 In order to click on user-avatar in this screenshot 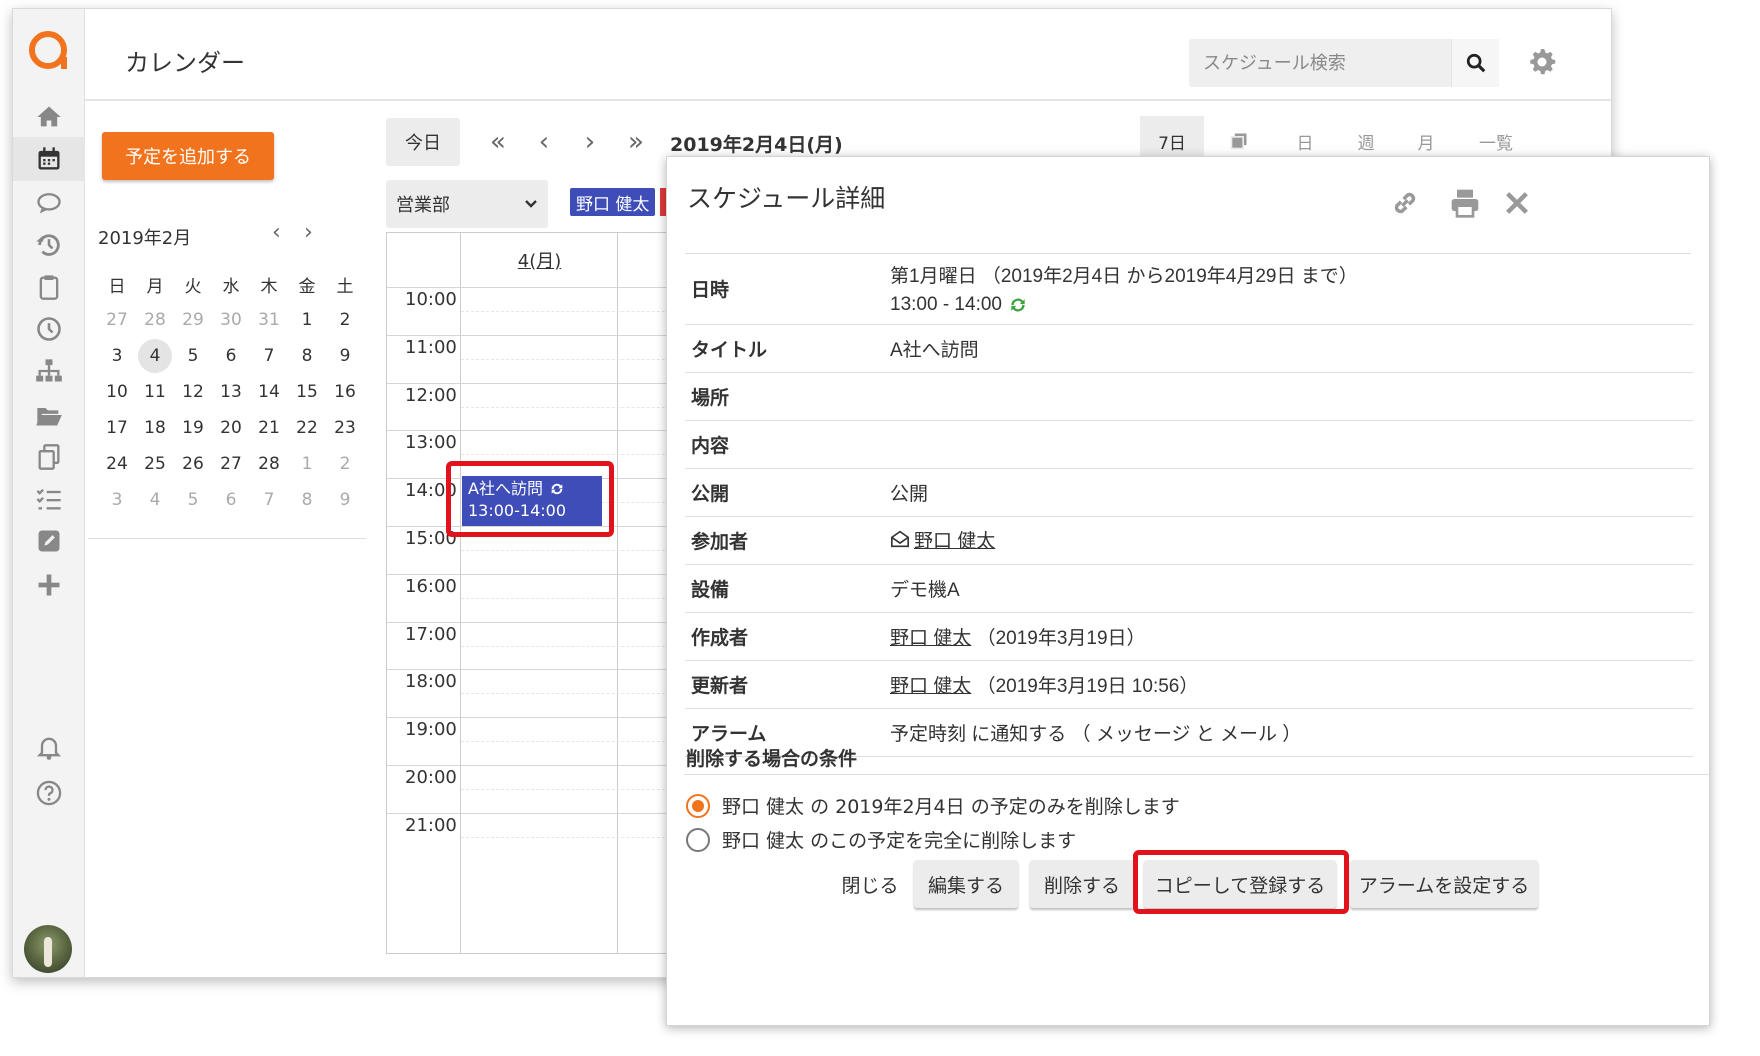, I will do `click(48, 949)`.